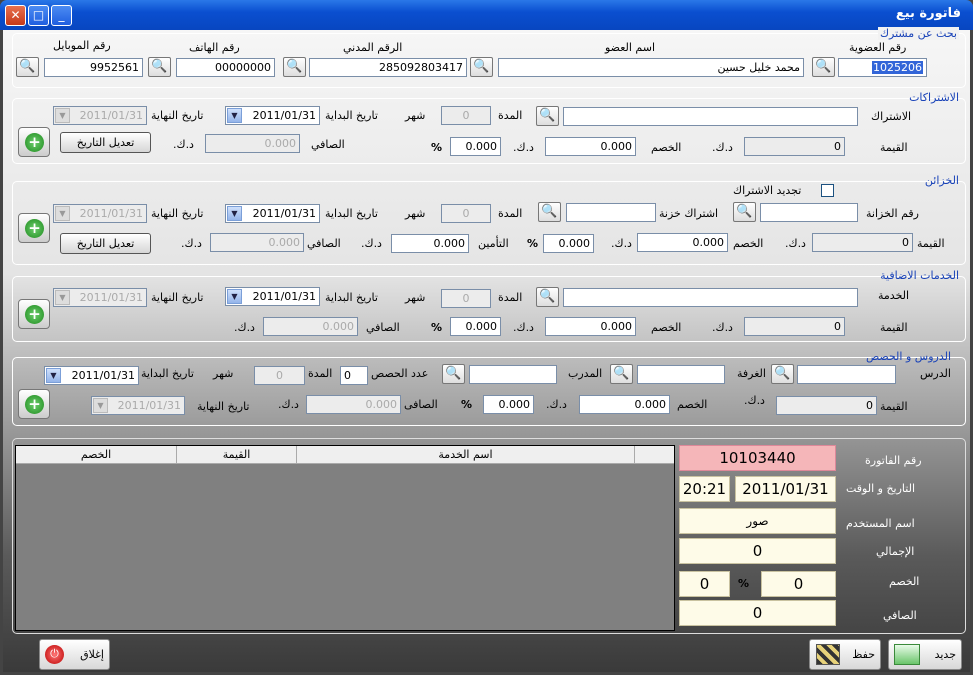  What do you see at coordinates (900, 615) in the screenshot?
I see `net-total-label: الصافي` at bounding box center [900, 615].